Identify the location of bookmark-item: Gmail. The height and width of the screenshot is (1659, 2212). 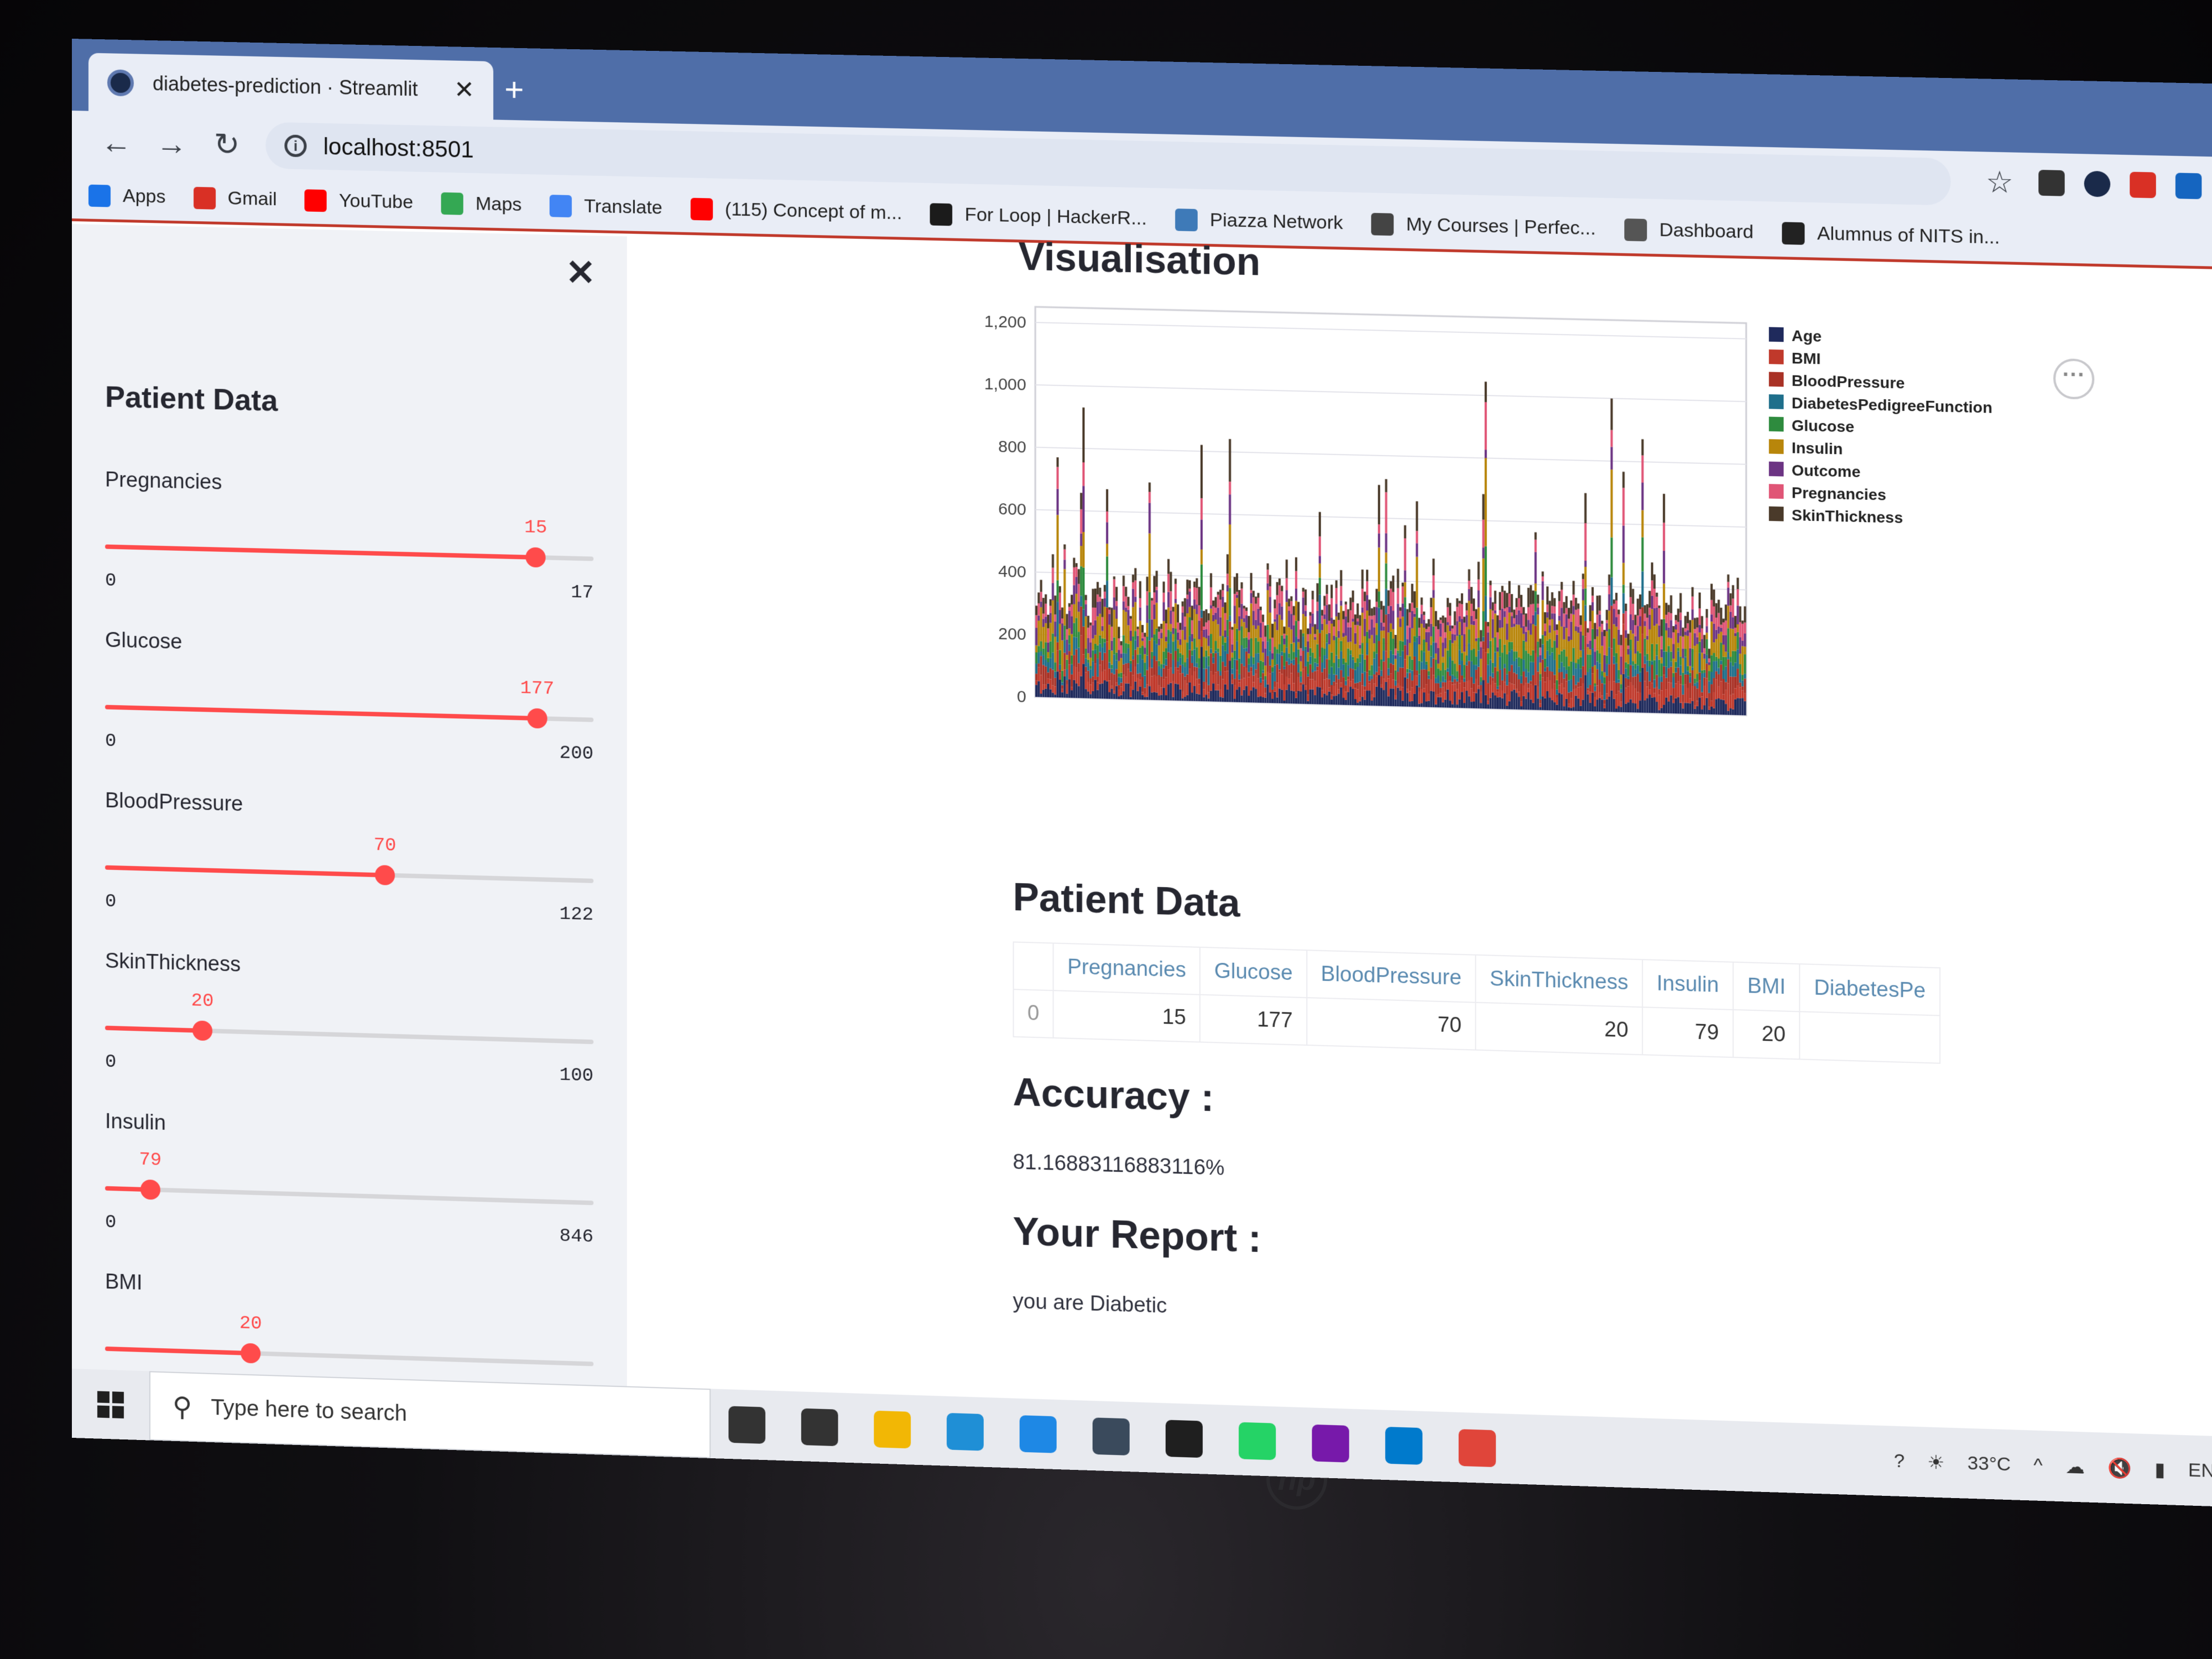
(235, 198).